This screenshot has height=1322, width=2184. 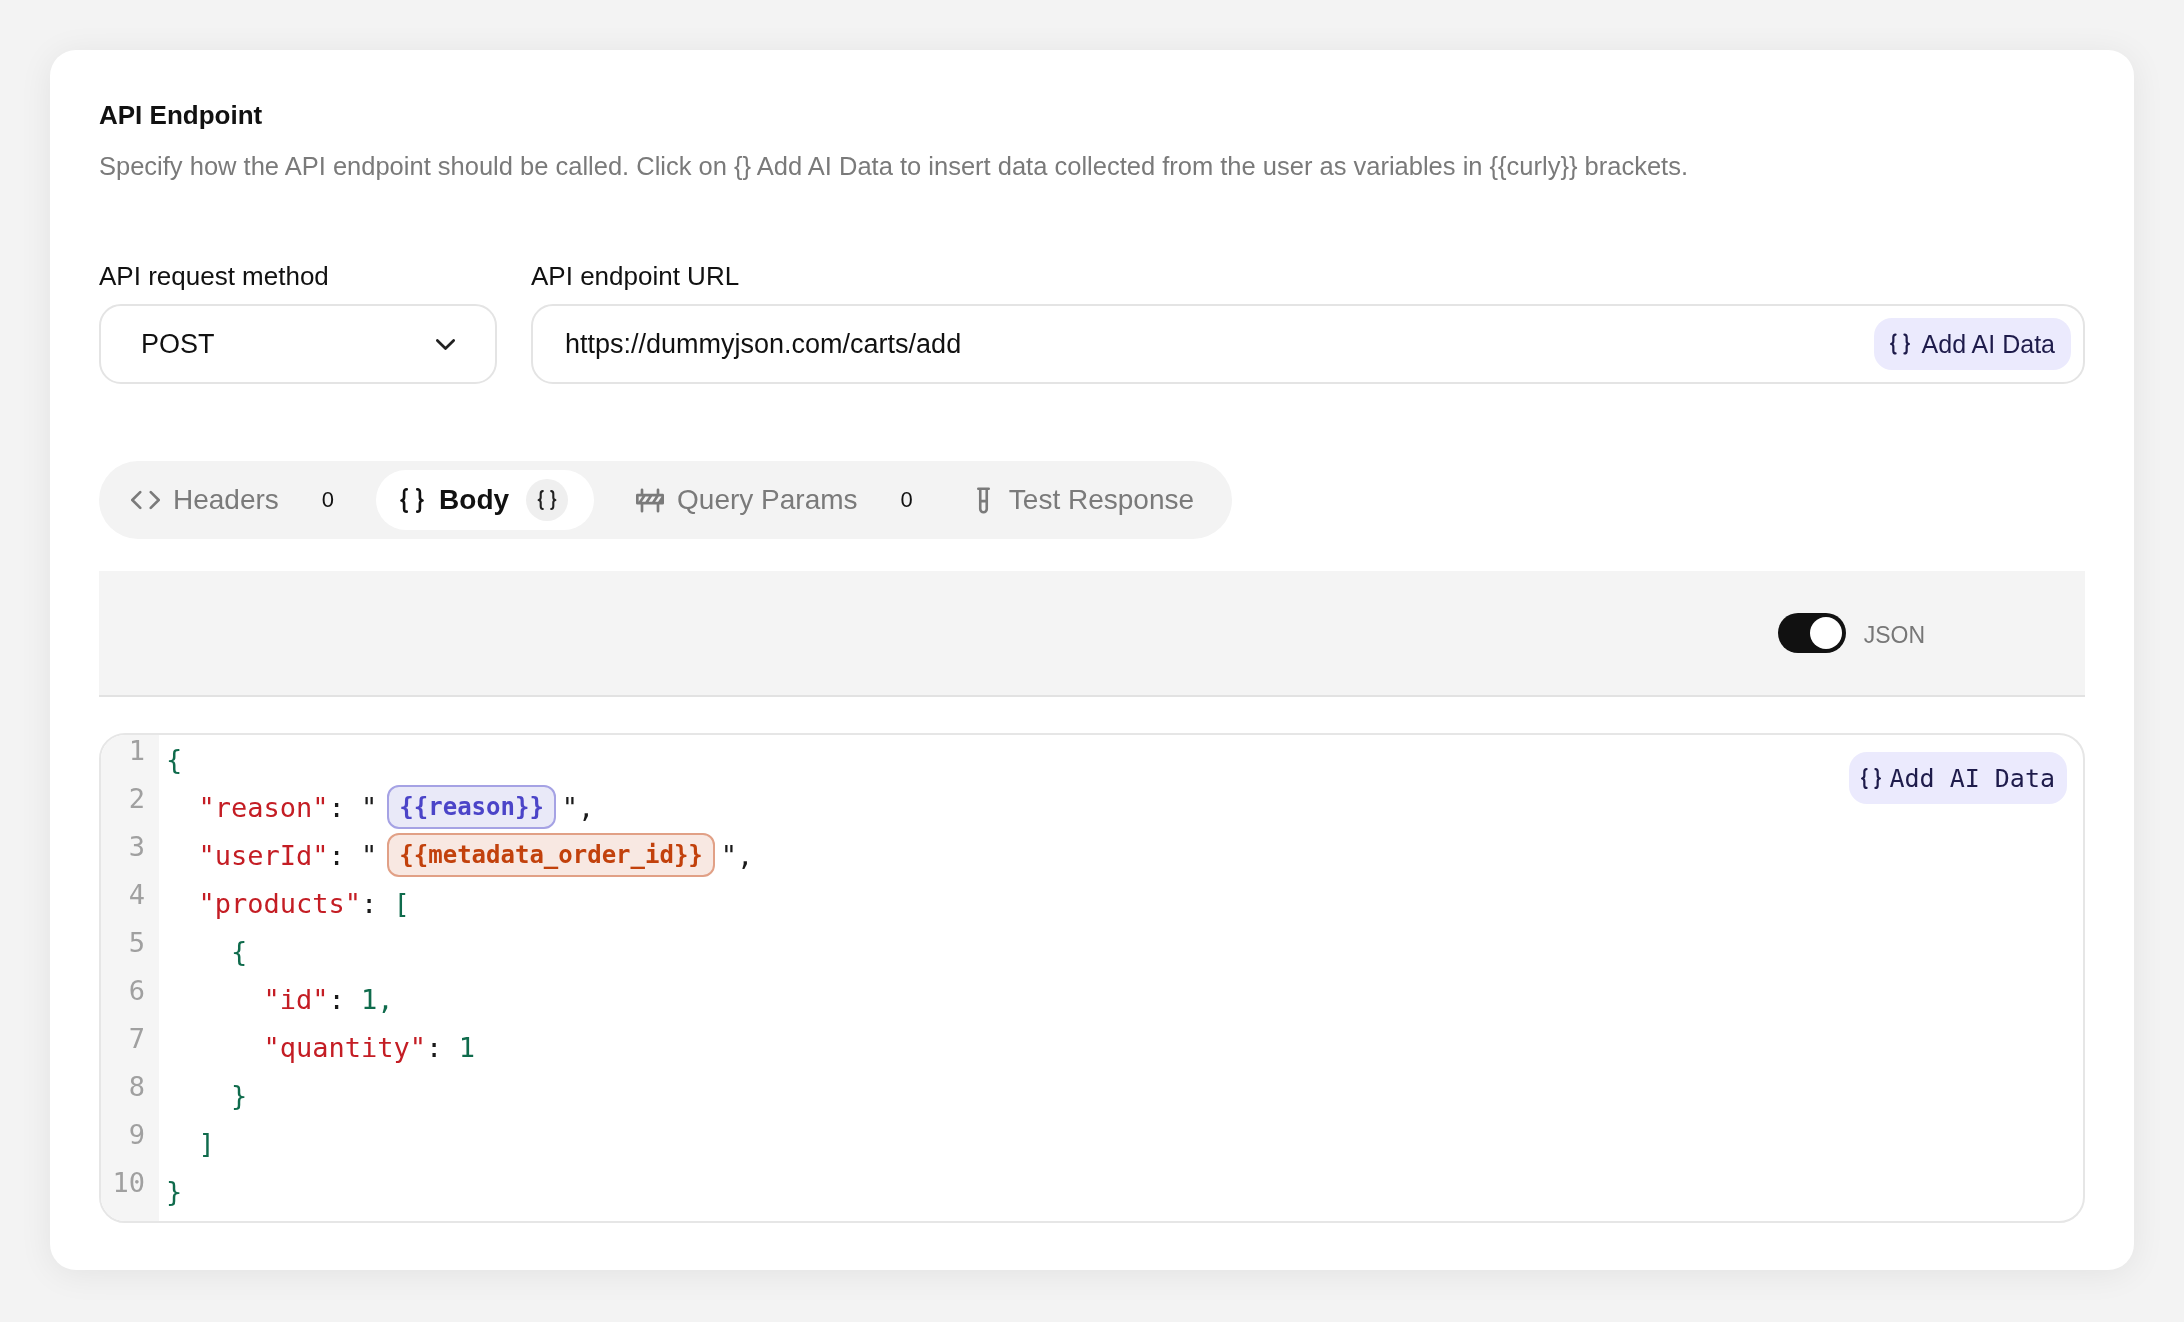 I want to click on line-number: 3, so click(x=136, y=847).